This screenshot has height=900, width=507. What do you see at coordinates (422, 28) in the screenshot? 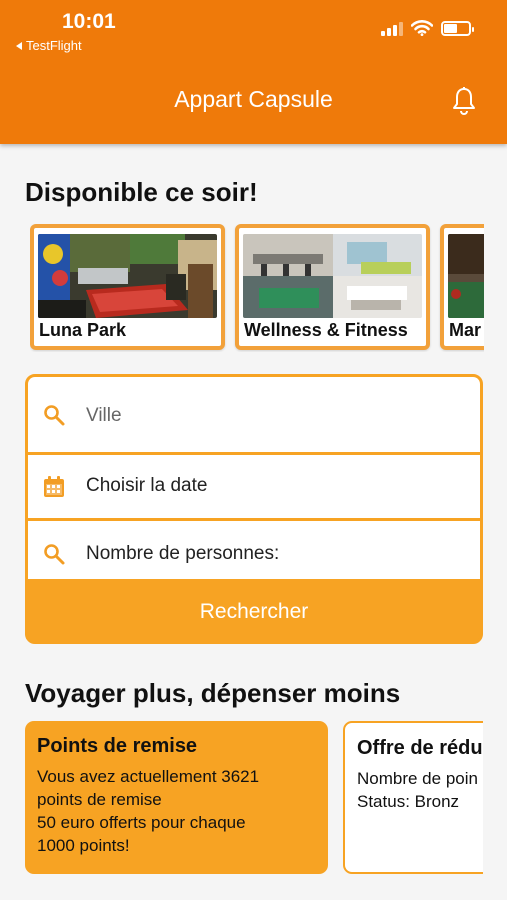
I see `wifi-icon` at bounding box center [422, 28].